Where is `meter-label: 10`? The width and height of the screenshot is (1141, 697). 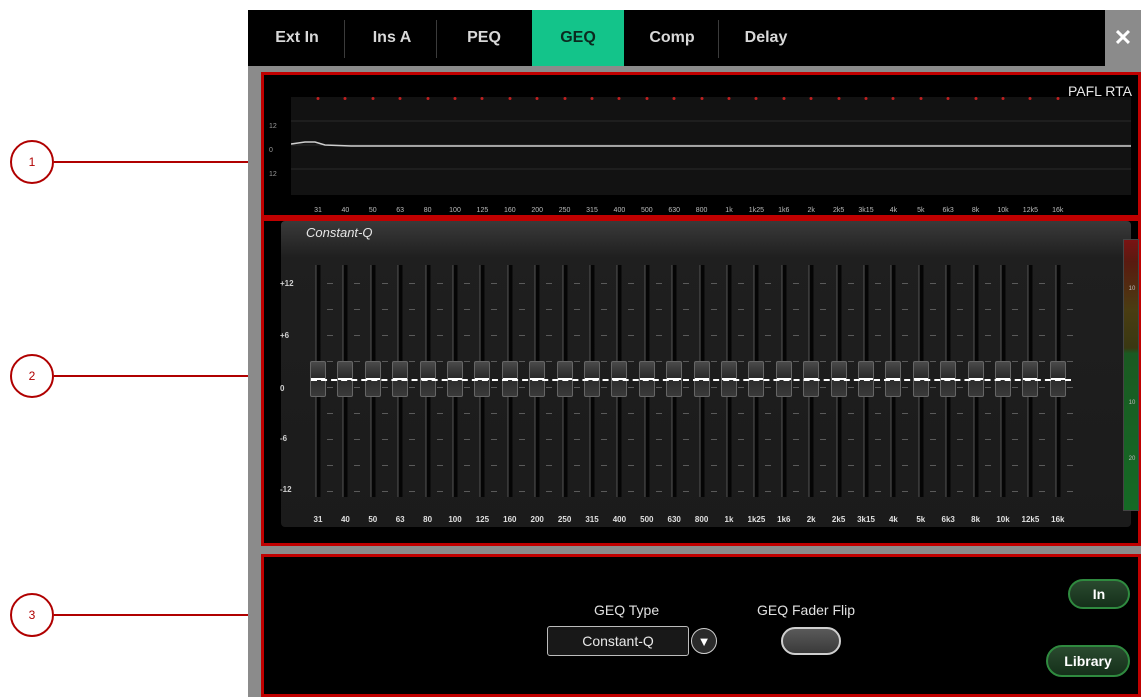 meter-label: 10 is located at coordinates (1132, 289).